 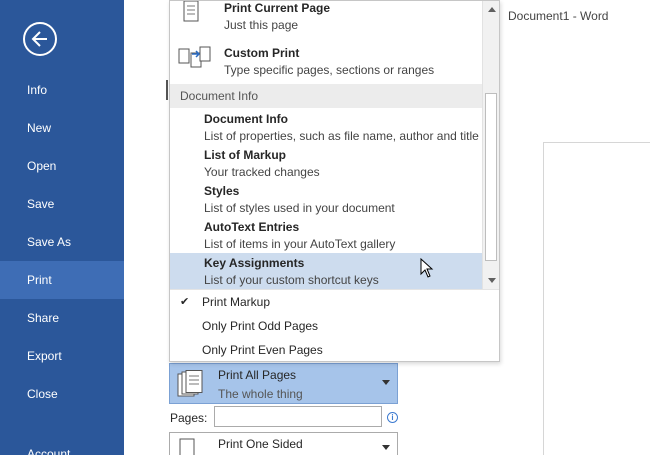 What do you see at coordinates (596, 298) in the screenshot?
I see `print-preview-page` at bounding box center [596, 298].